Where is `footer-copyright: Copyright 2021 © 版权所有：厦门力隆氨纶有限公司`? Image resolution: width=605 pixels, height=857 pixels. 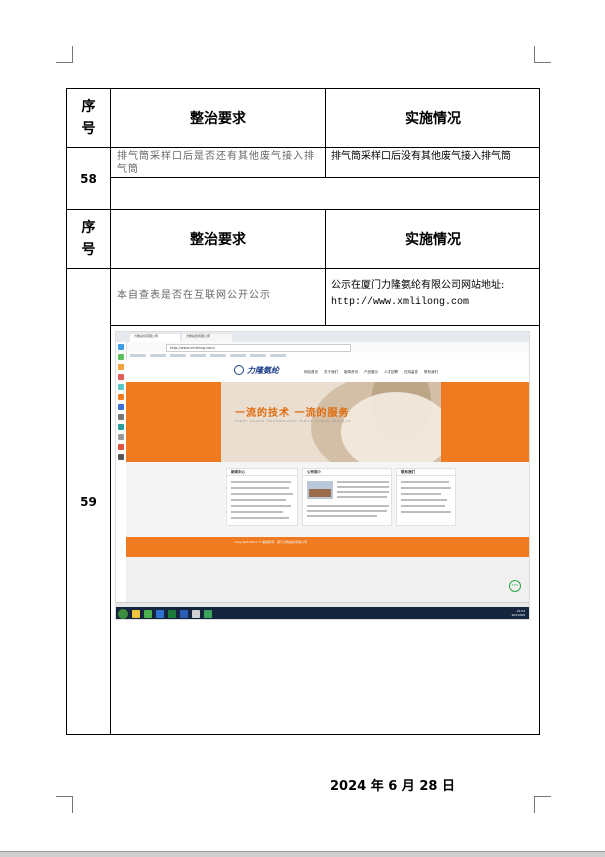 footer-copyright: Copyright 2021 © 版权所有：厦门力隆氨纶有限公司 is located at coordinates (271, 542).